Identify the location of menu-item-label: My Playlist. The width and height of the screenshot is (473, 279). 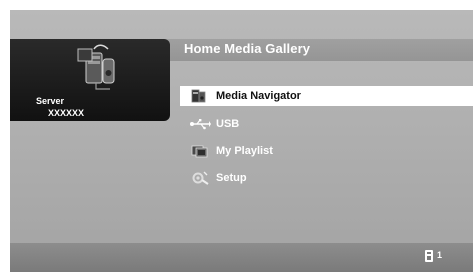
(244, 151).